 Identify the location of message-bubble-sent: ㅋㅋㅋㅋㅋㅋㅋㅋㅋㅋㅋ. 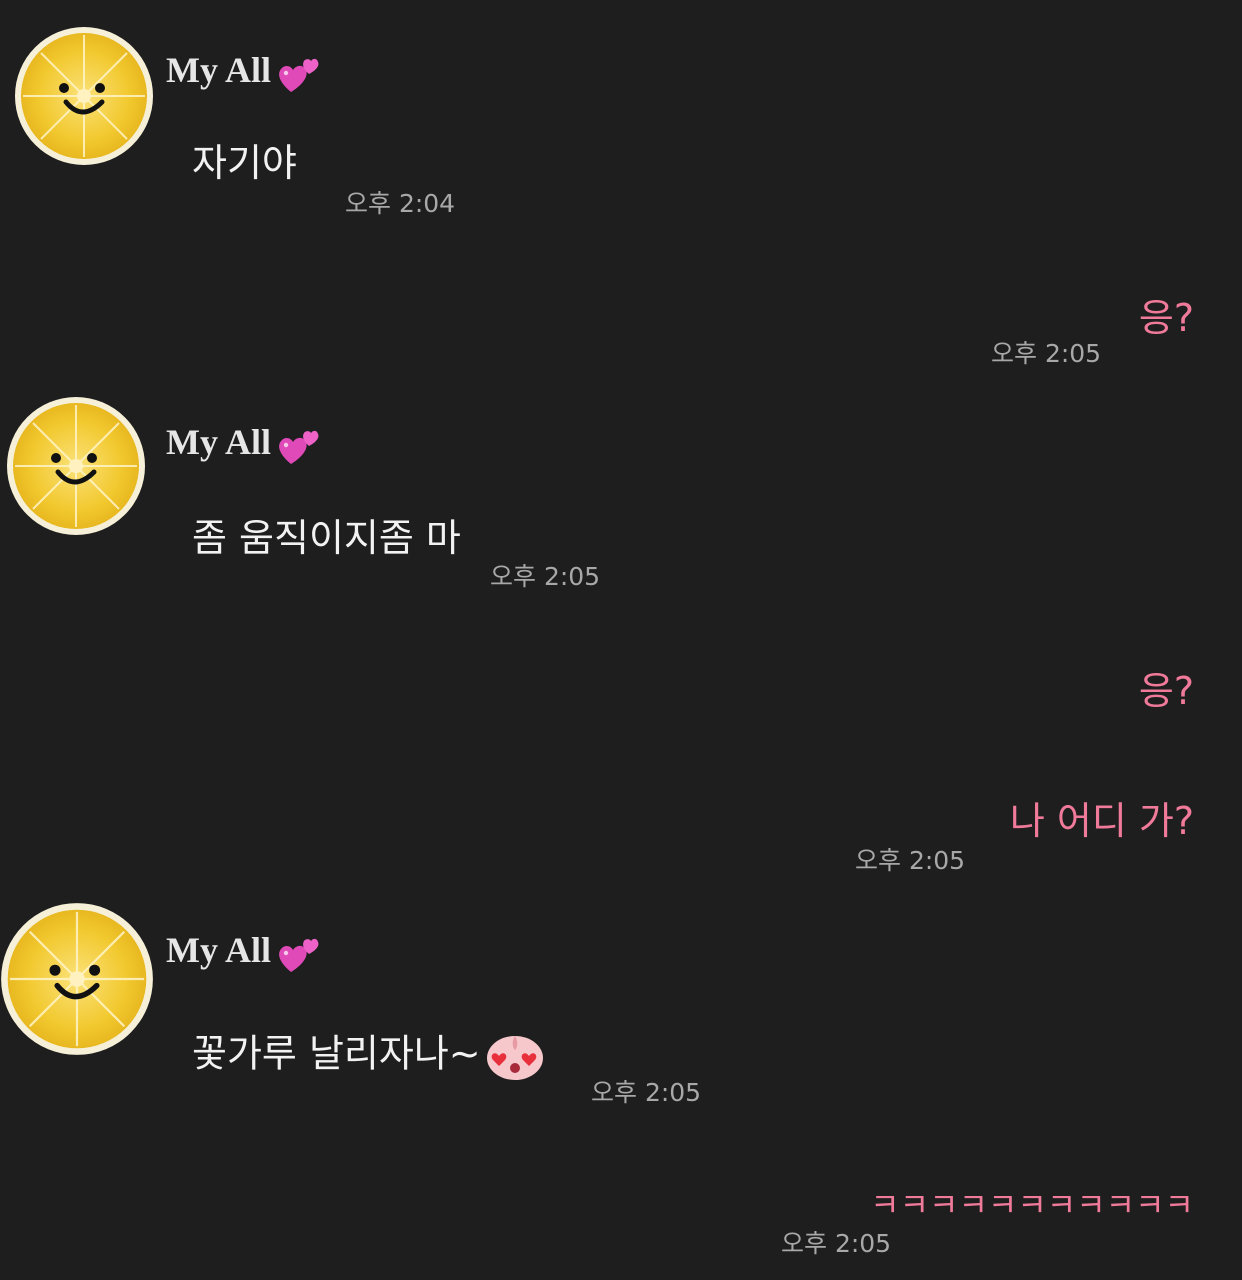
(1032, 1205).